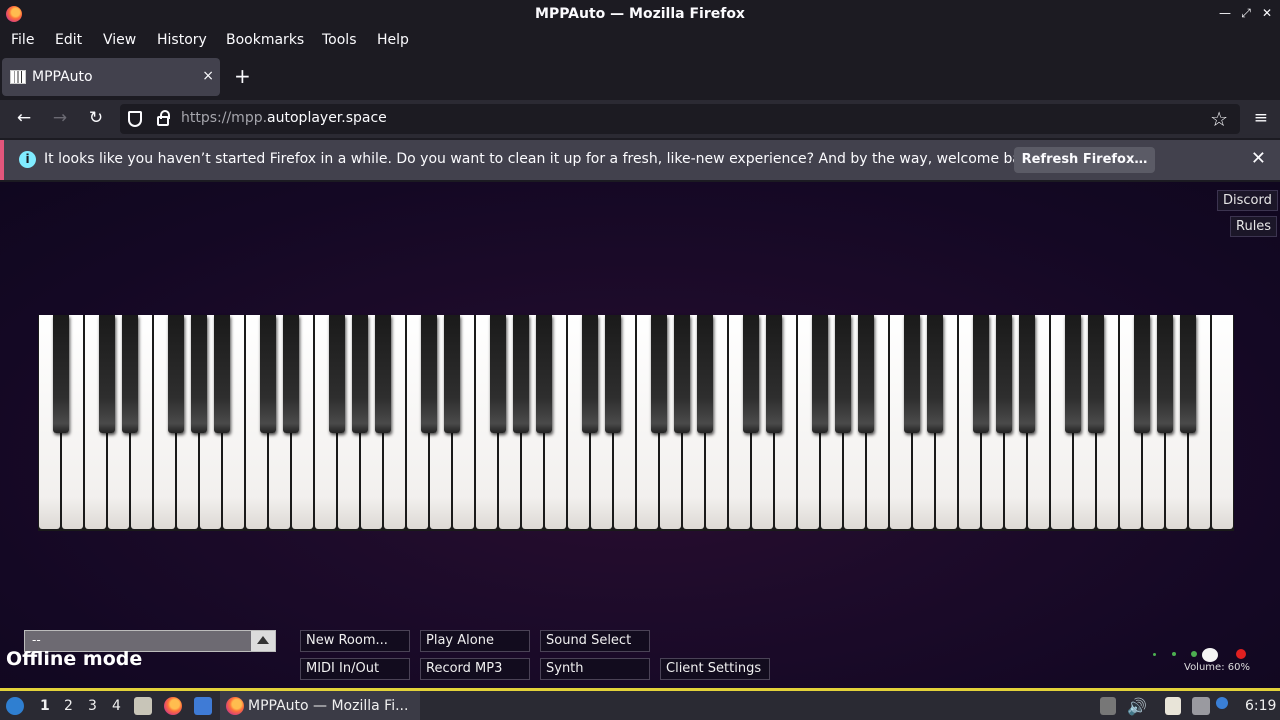 The width and height of the screenshot is (1280, 720). I want to click on app-menu-button: ≡, so click(1261, 118).